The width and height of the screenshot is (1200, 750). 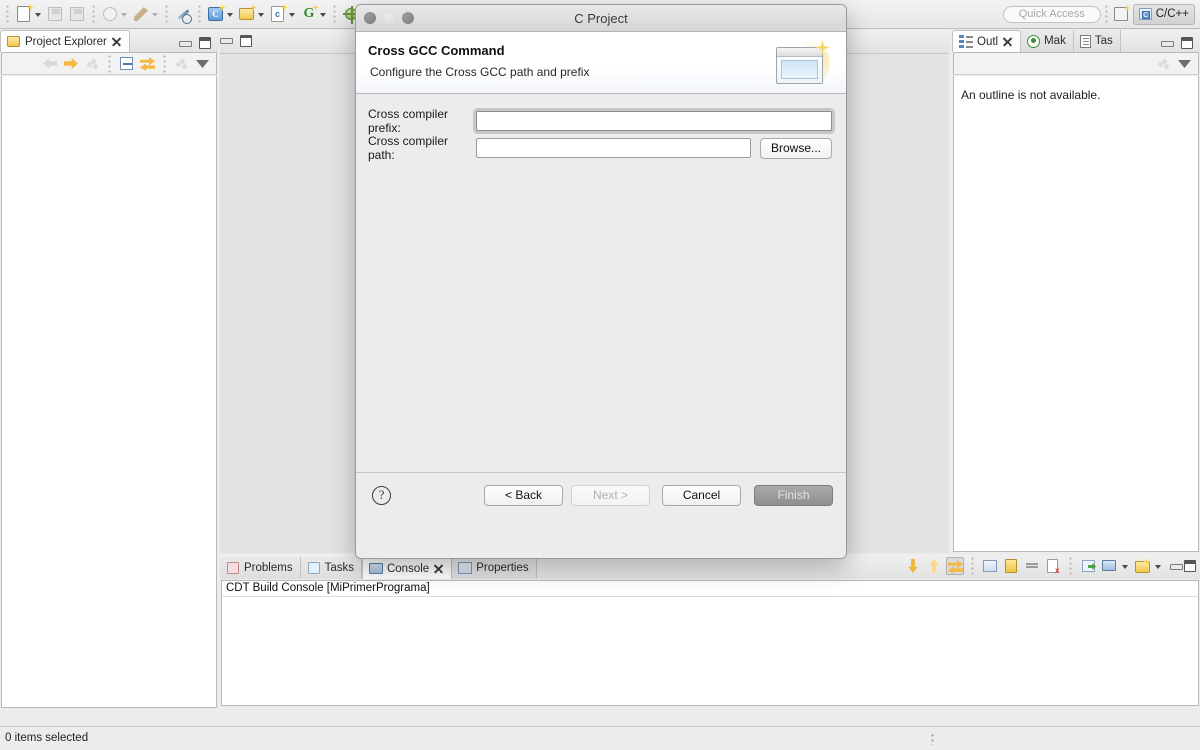 What do you see at coordinates (480, 72) in the screenshot?
I see `dialog-subtitle: Configure the Cross GCC path and prefix` at bounding box center [480, 72].